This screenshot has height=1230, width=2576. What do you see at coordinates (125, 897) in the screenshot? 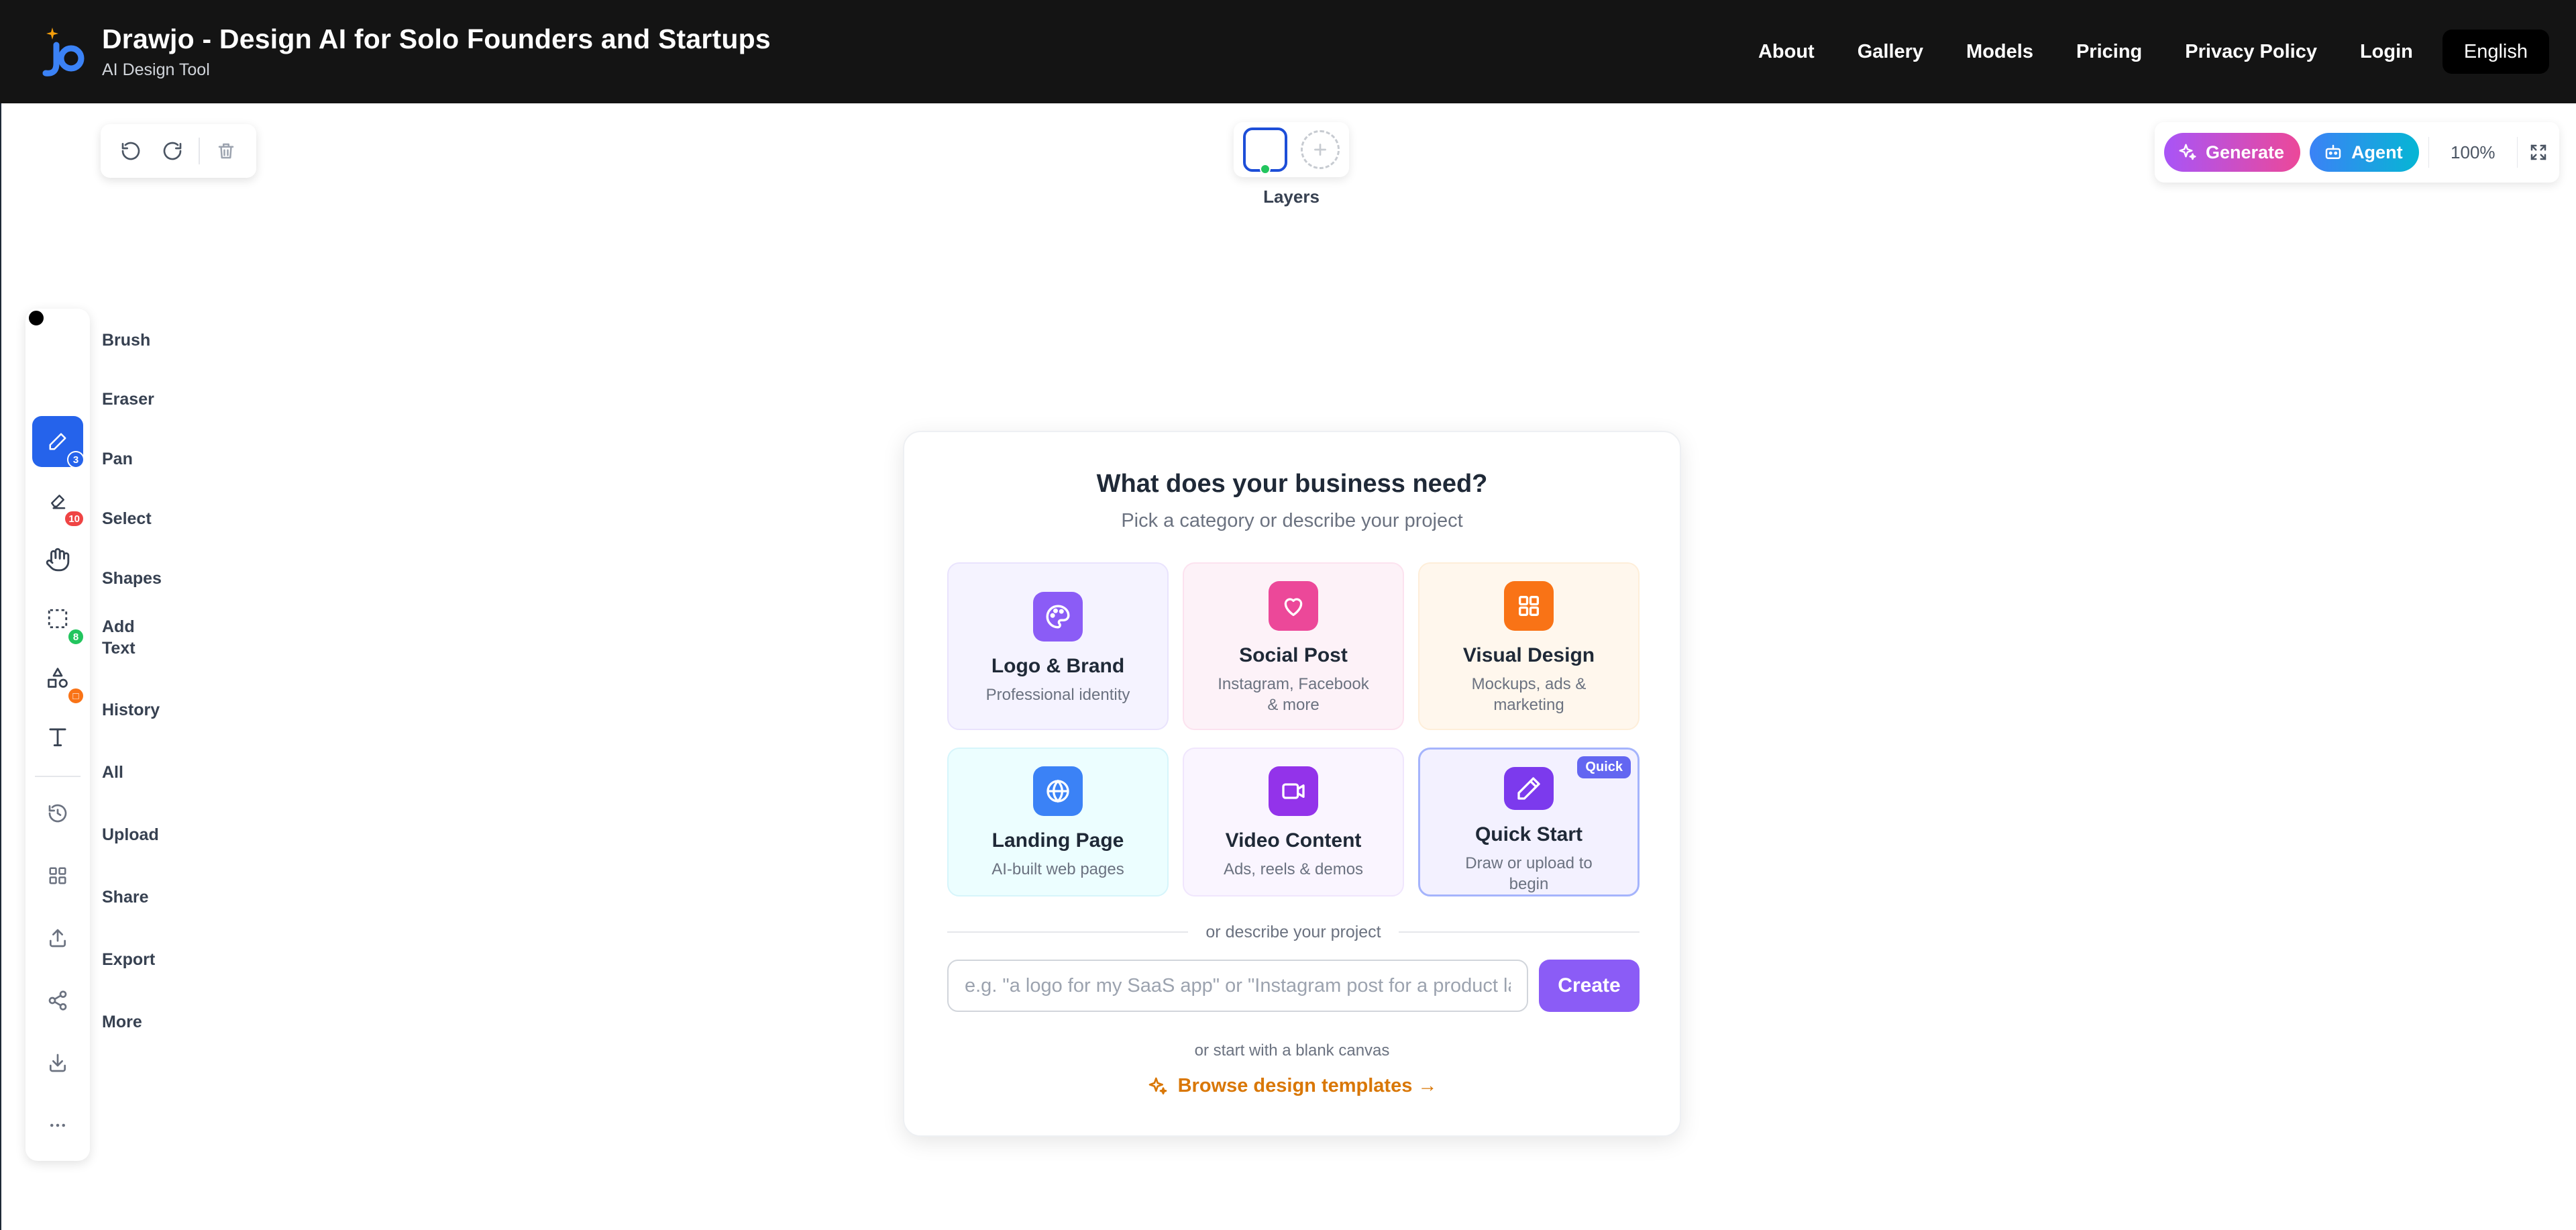
I see `share-label: Share` at bounding box center [125, 897].